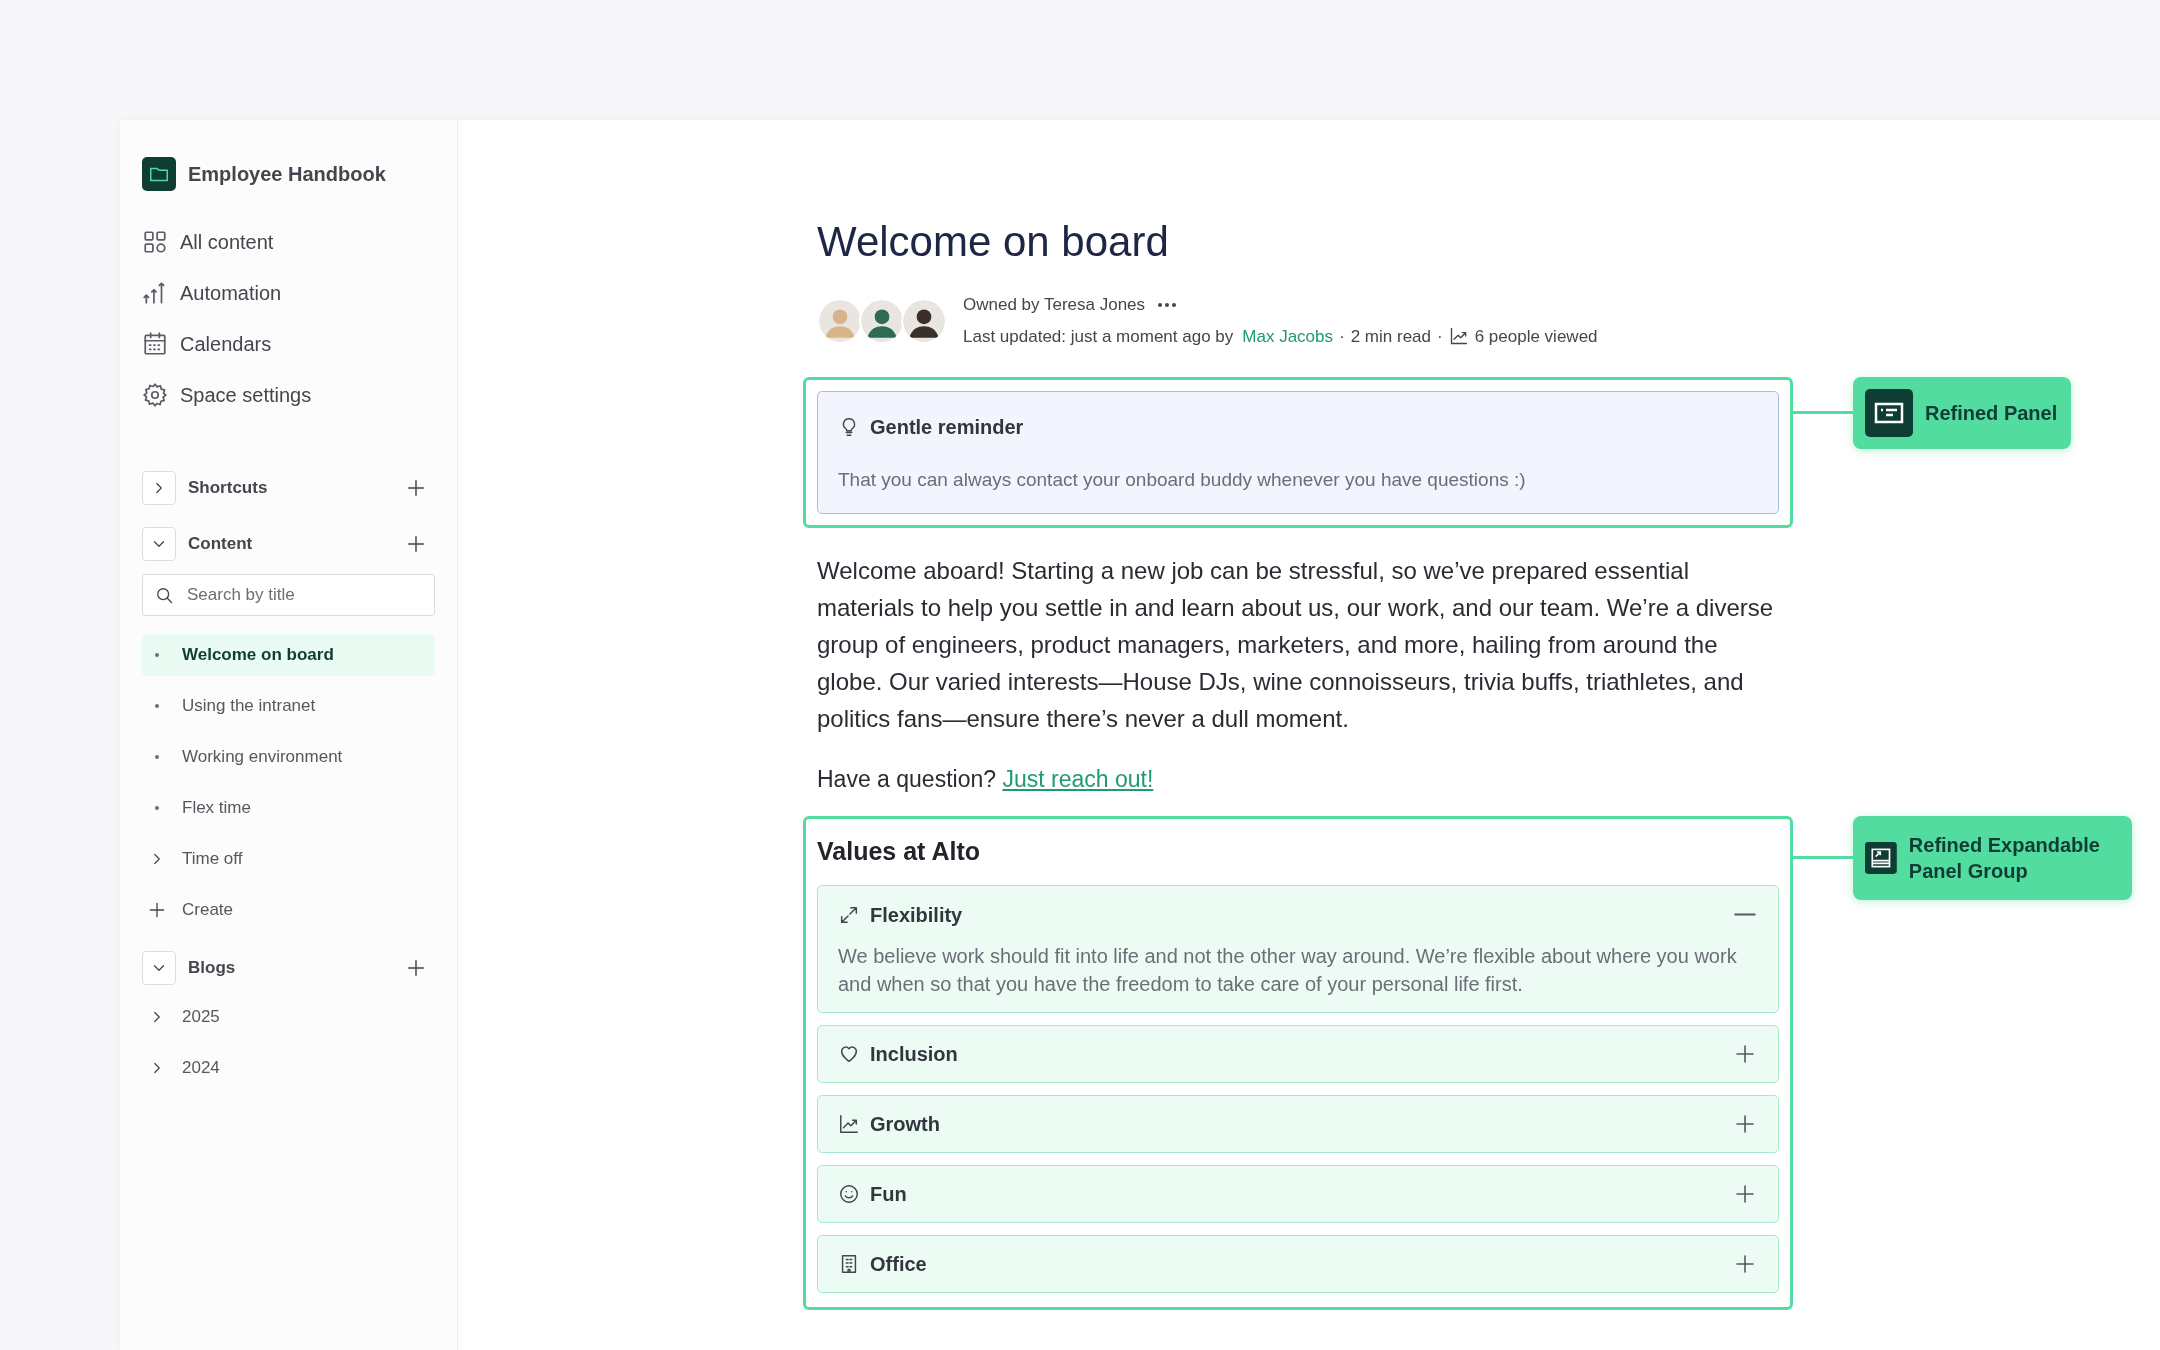 This screenshot has height=1350, width=2160. Describe the element at coordinates (1536, 336) in the screenshot. I see `views-text: 6 people viewed` at that location.